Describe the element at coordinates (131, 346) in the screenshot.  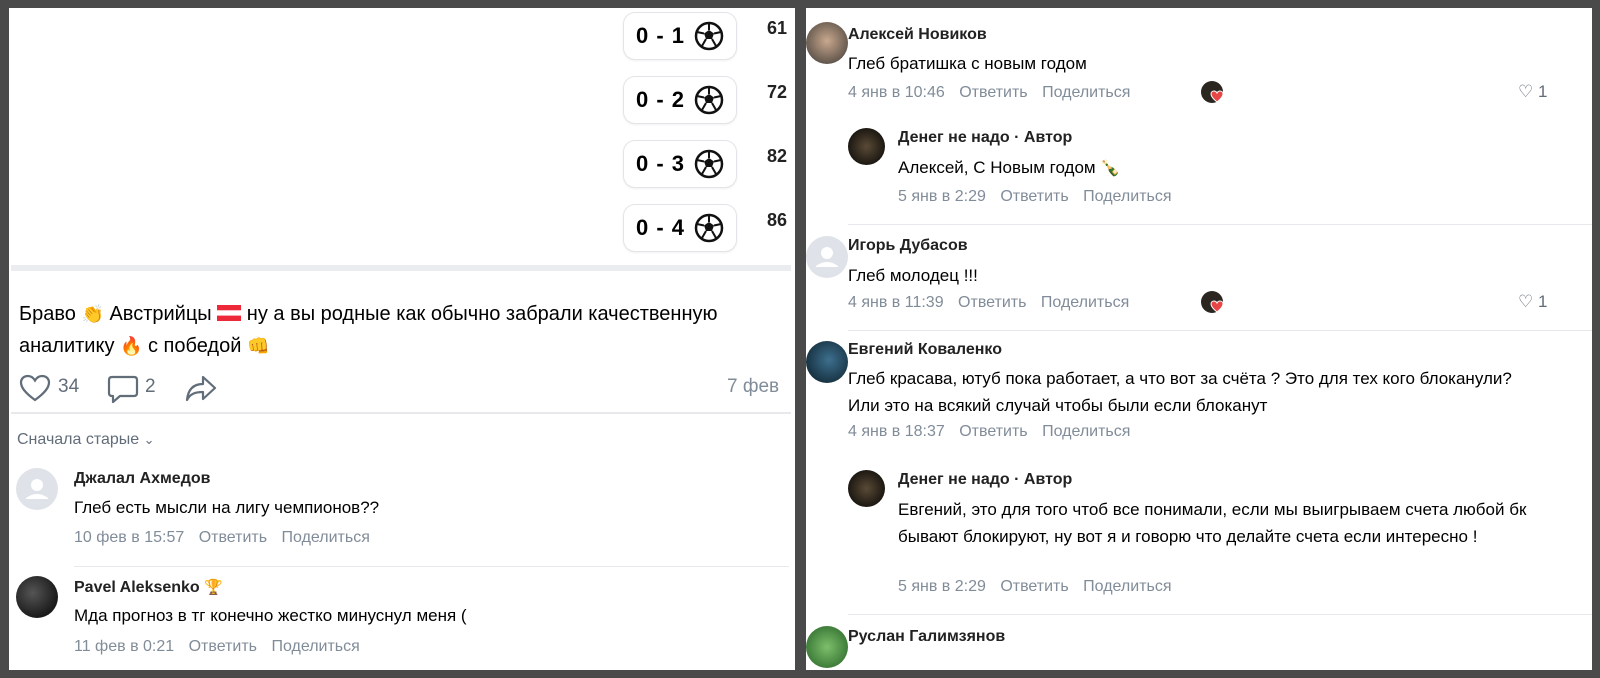
I see `fire-icon: 🔥` at that location.